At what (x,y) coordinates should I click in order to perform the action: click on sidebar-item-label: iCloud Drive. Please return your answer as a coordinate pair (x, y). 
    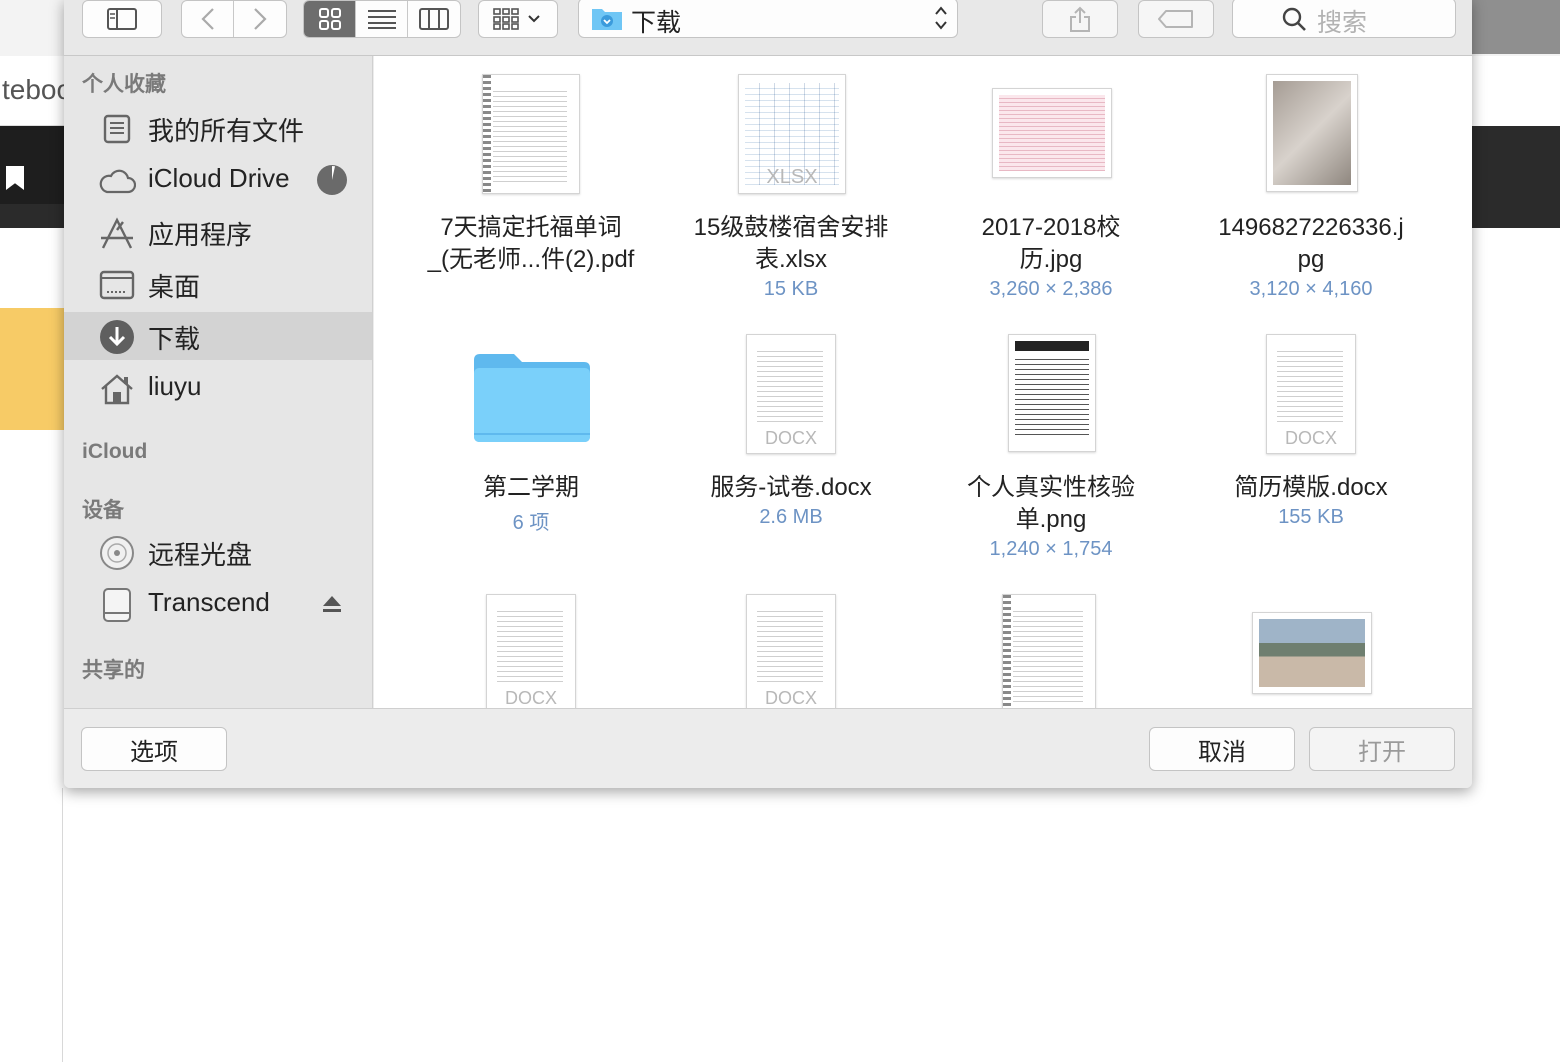
    Looking at the image, I should click on (219, 178).